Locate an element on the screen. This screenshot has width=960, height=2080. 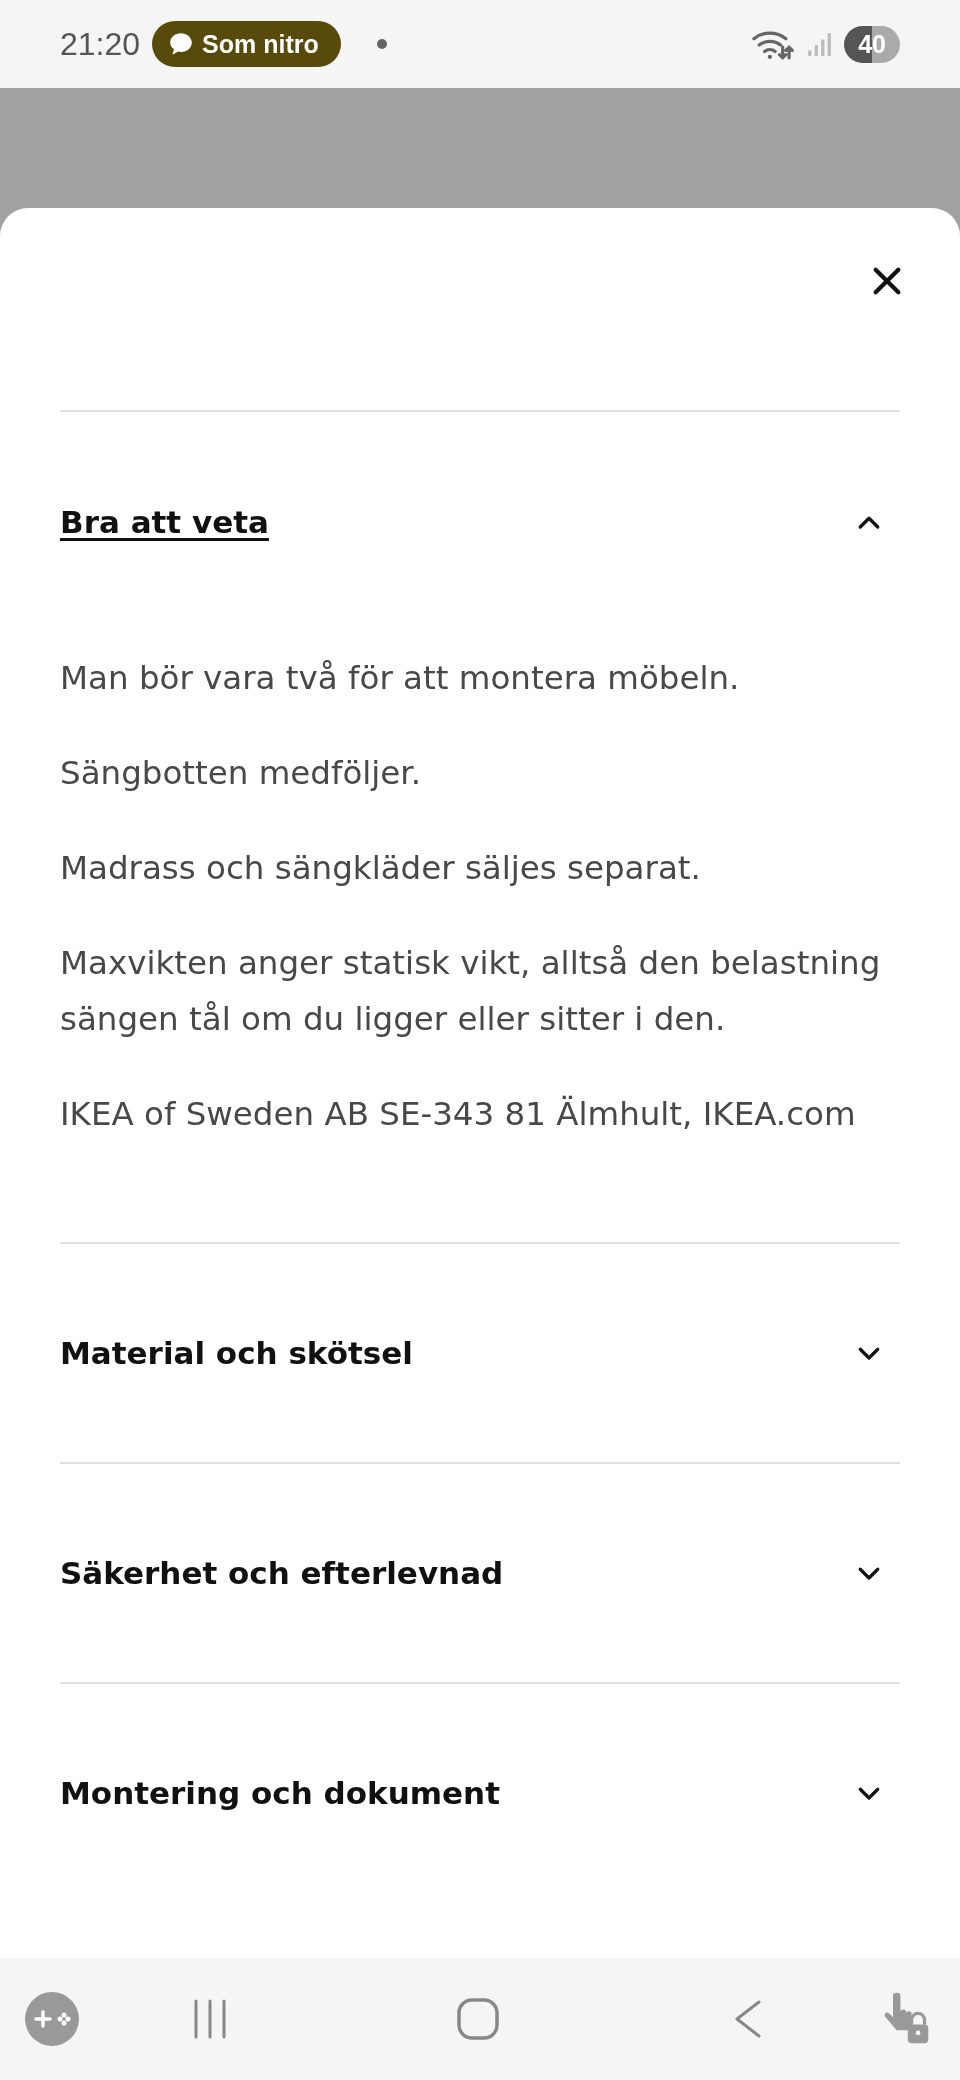
accordion-header: Material och skötsel is located at coordinates (480, 1353).